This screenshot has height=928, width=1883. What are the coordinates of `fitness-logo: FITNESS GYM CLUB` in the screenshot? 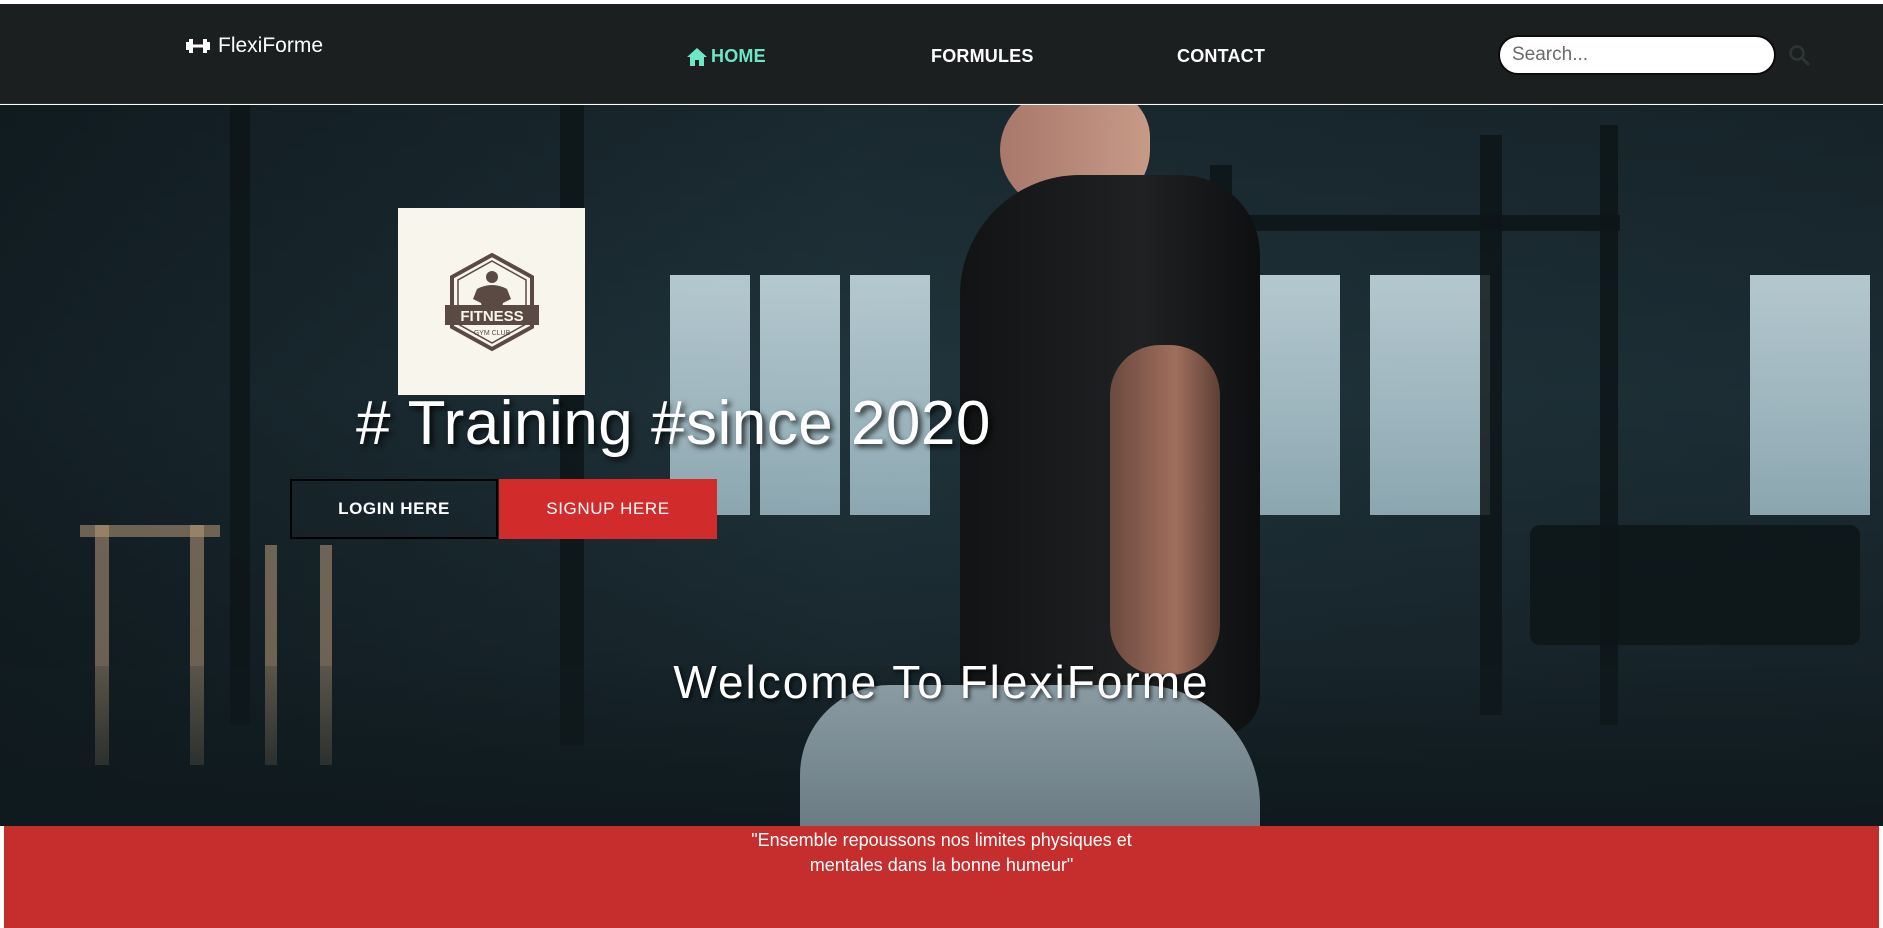 It's located at (491, 301).